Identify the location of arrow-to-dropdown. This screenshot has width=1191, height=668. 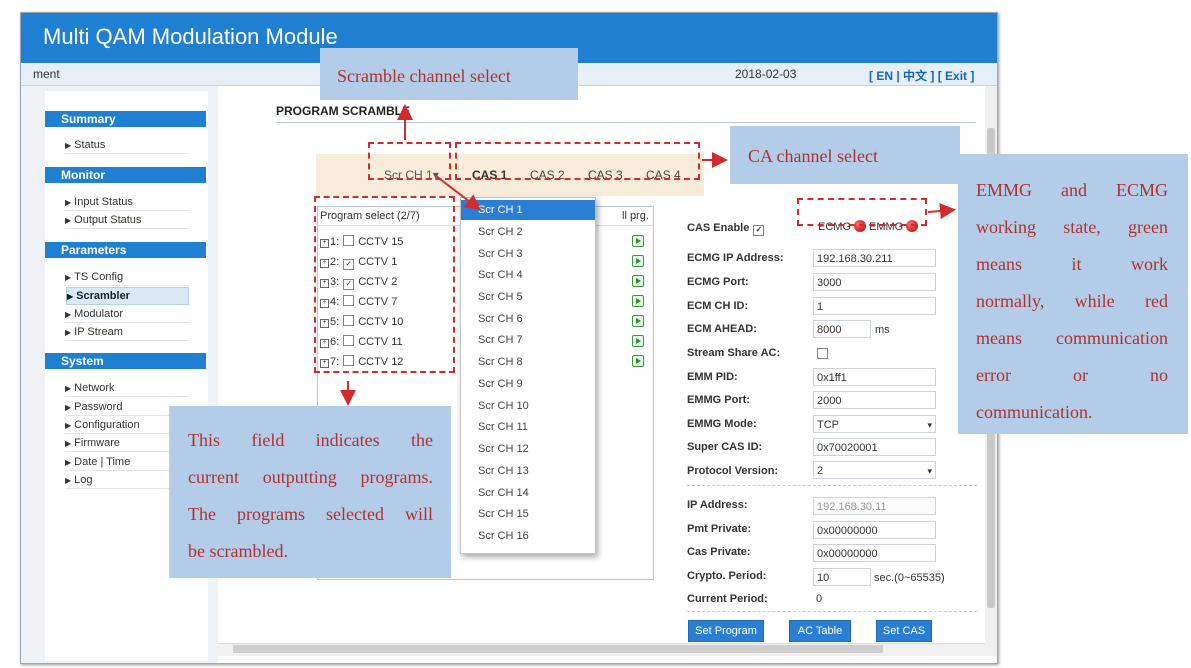
(458, 193).